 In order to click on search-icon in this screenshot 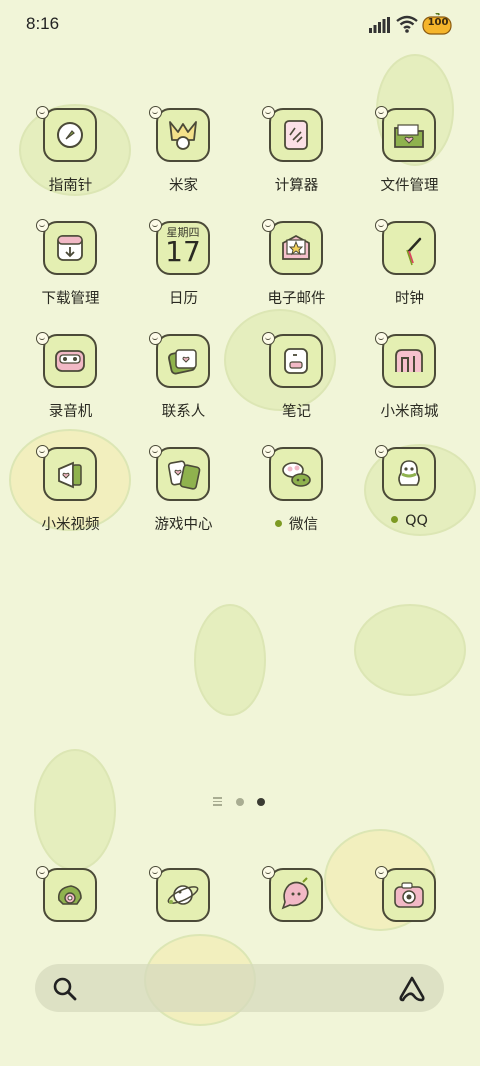, I will do `click(65, 989)`.